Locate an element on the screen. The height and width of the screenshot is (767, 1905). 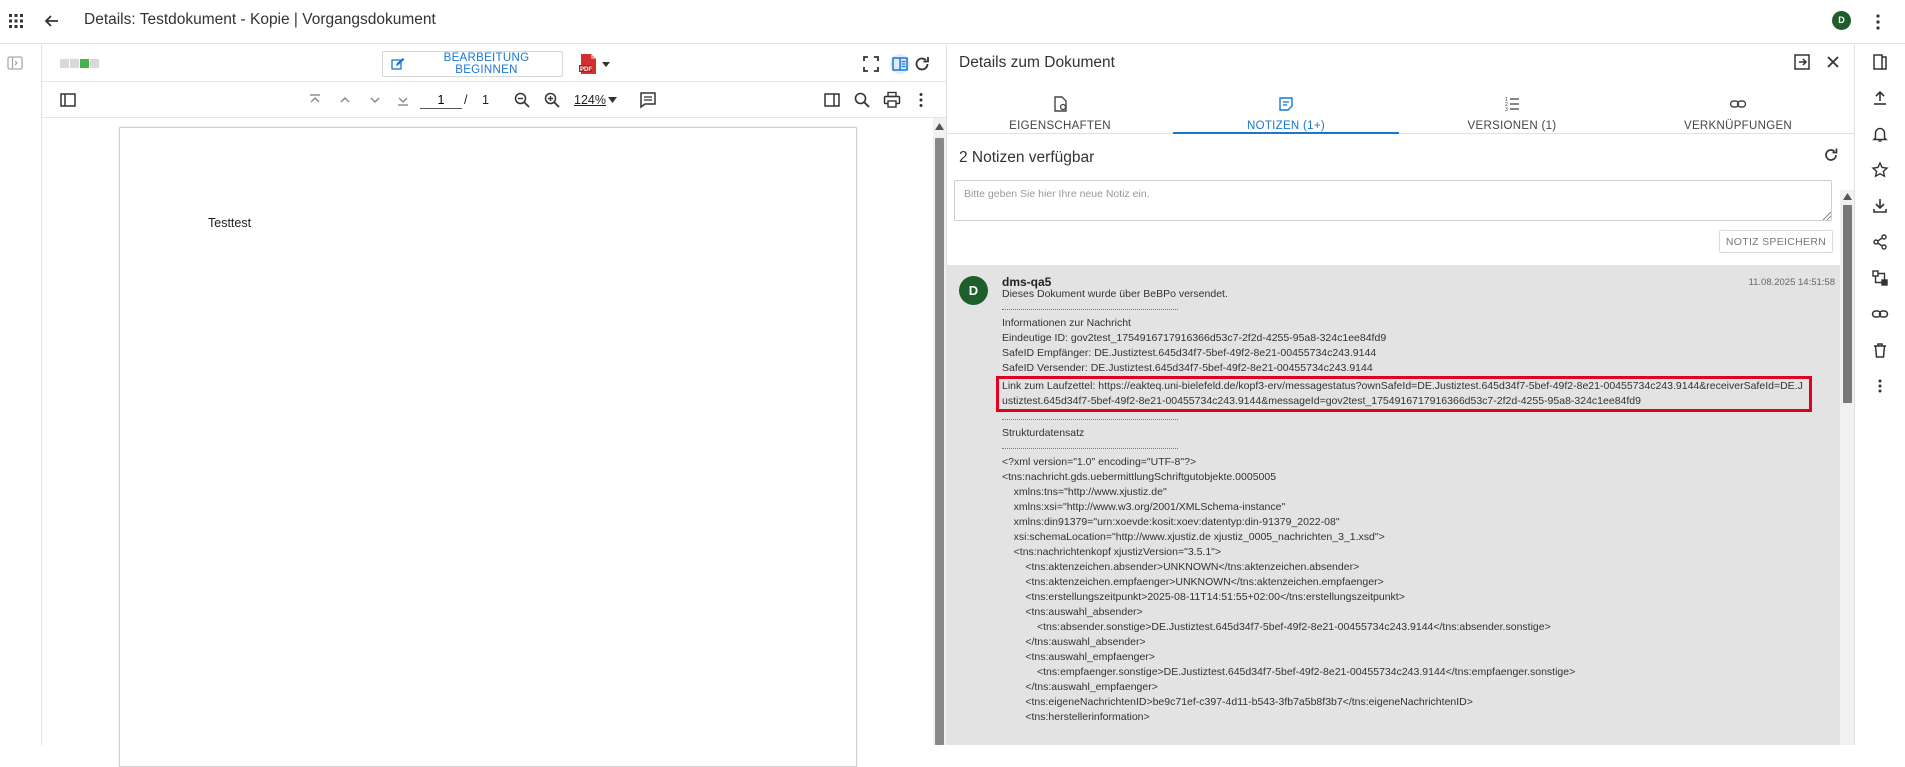
svg-text: PDF is located at coordinates (586, 70).